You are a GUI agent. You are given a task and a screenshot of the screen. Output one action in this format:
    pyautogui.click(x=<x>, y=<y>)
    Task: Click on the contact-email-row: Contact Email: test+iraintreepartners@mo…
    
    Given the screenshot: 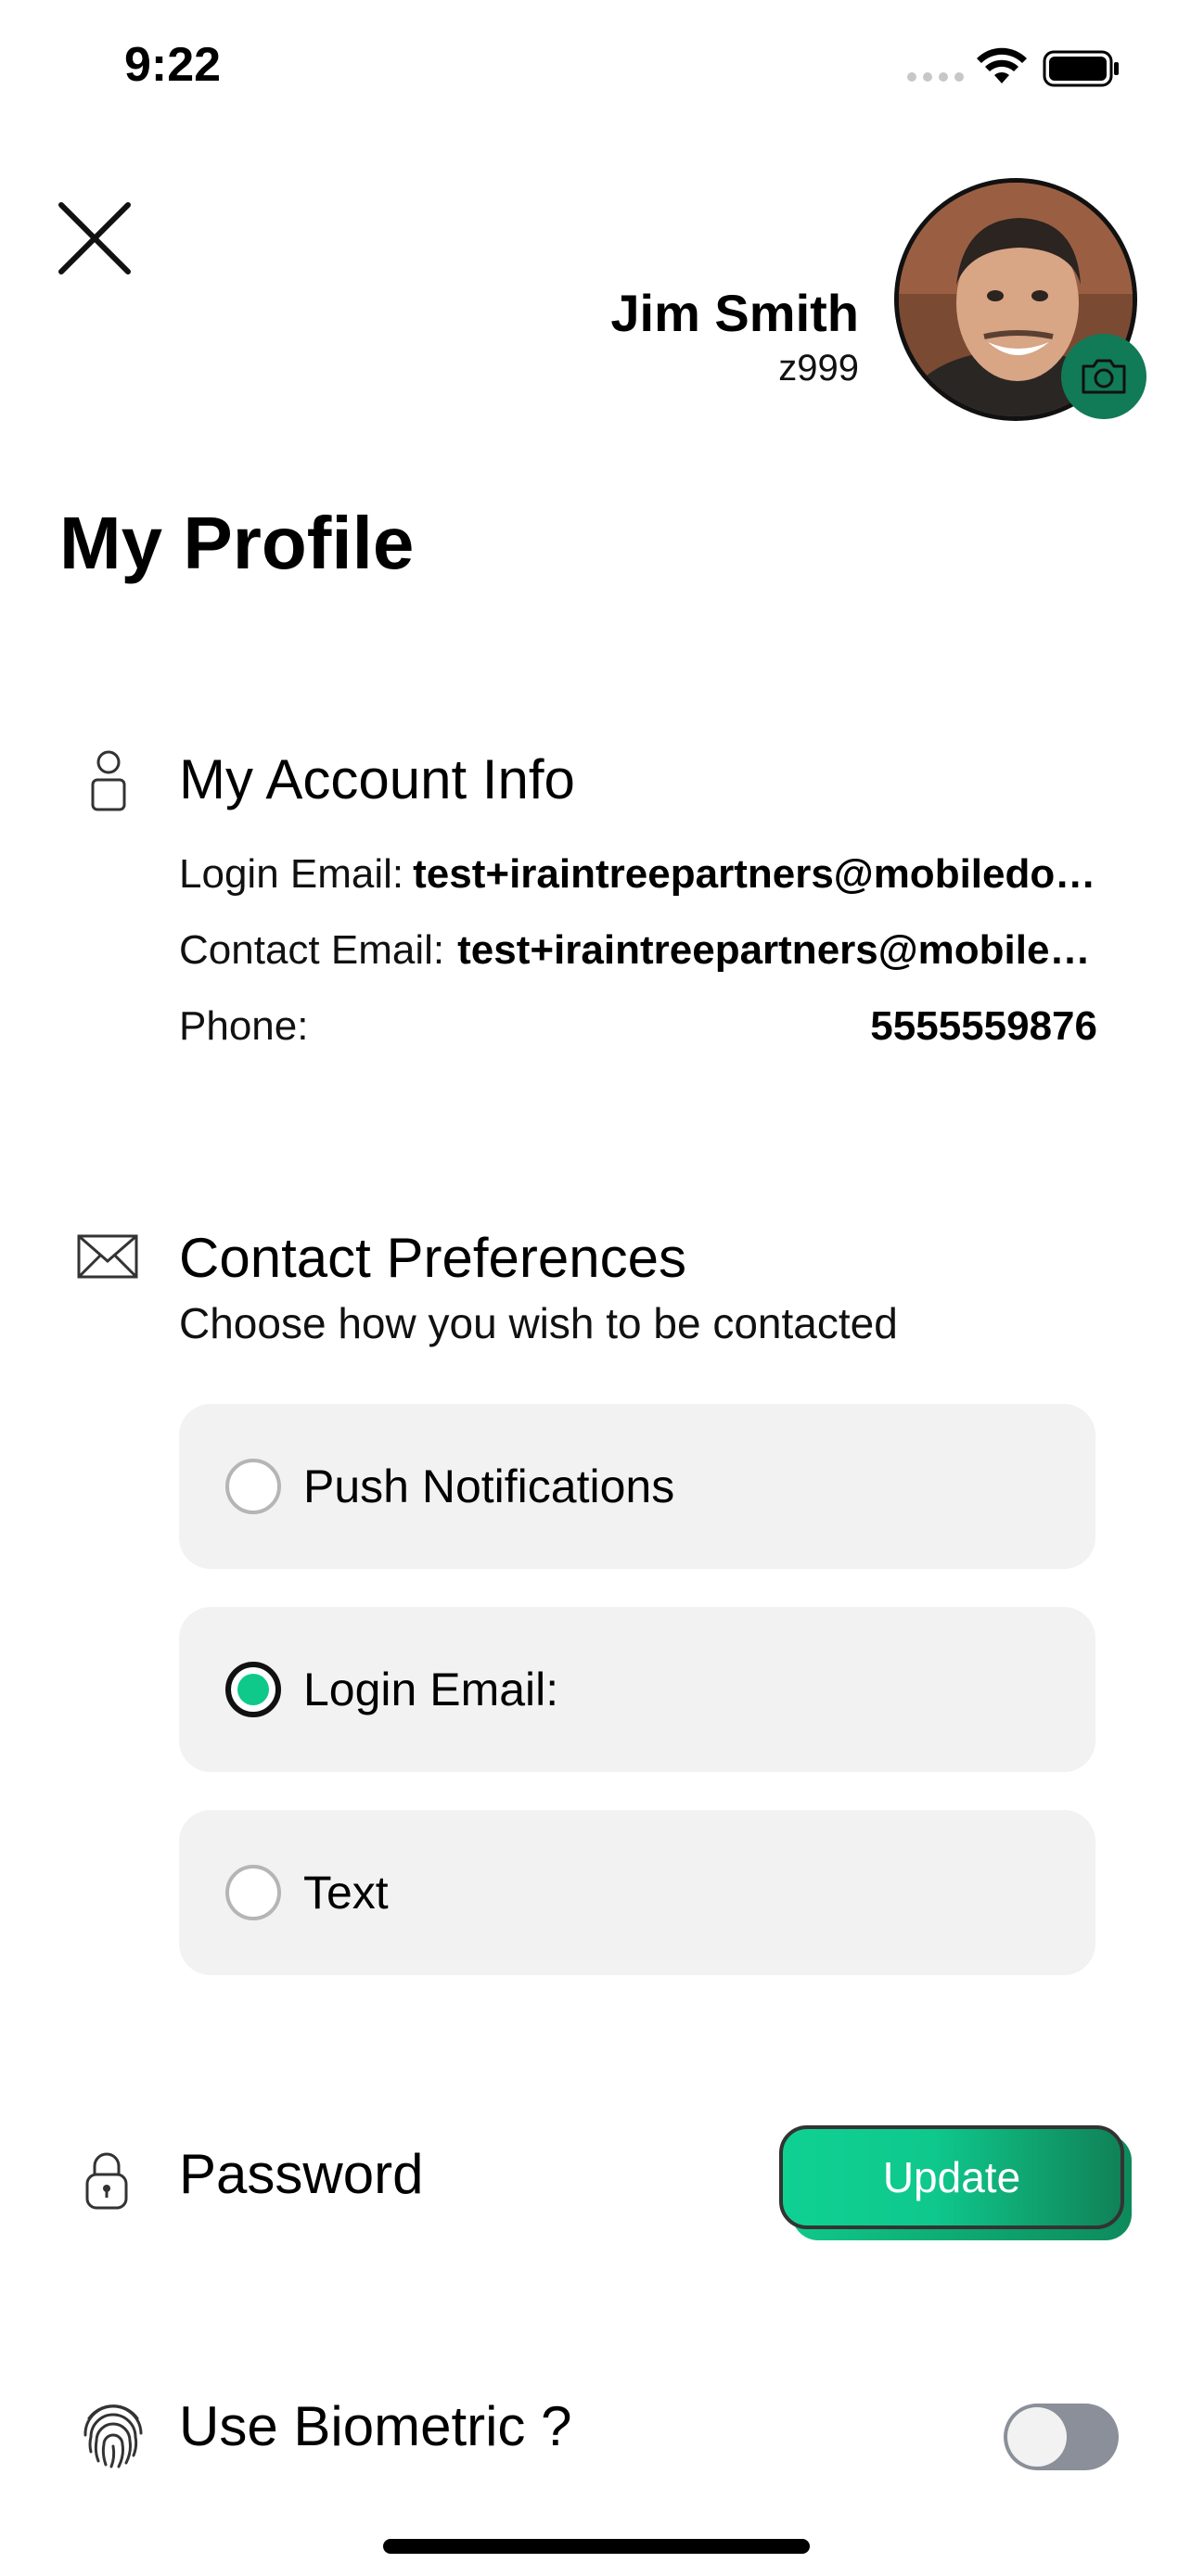 What is the action you would take?
    pyautogui.click(x=638, y=955)
    